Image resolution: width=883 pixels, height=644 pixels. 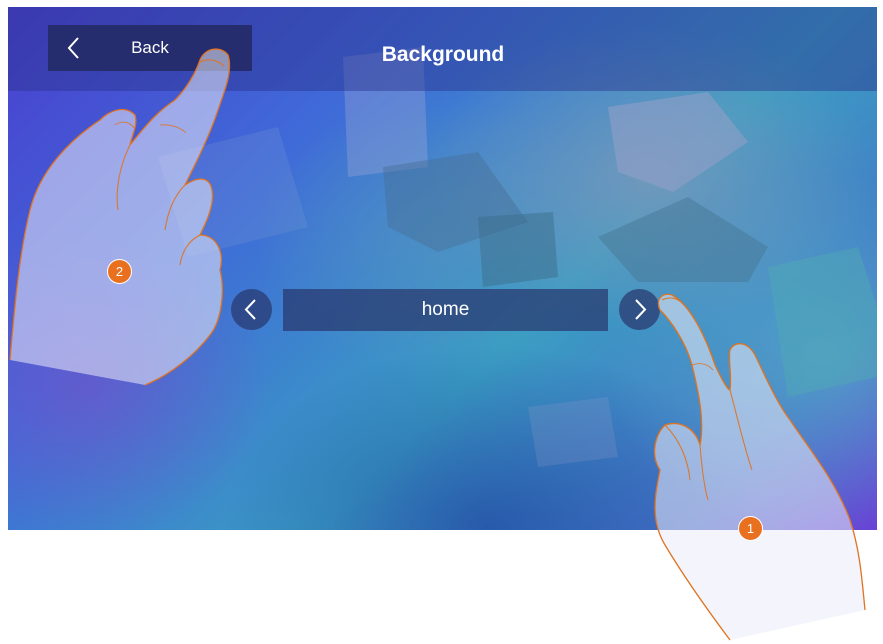 I want to click on next-background-button, so click(x=639, y=309).